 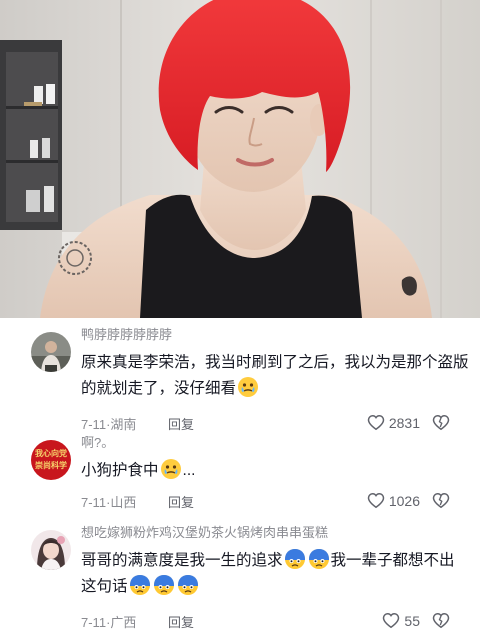 What do you see at coordinates (123, 424) in the screenshot?
I see `comment-location: 湖南` at bounding box center [123, 424].